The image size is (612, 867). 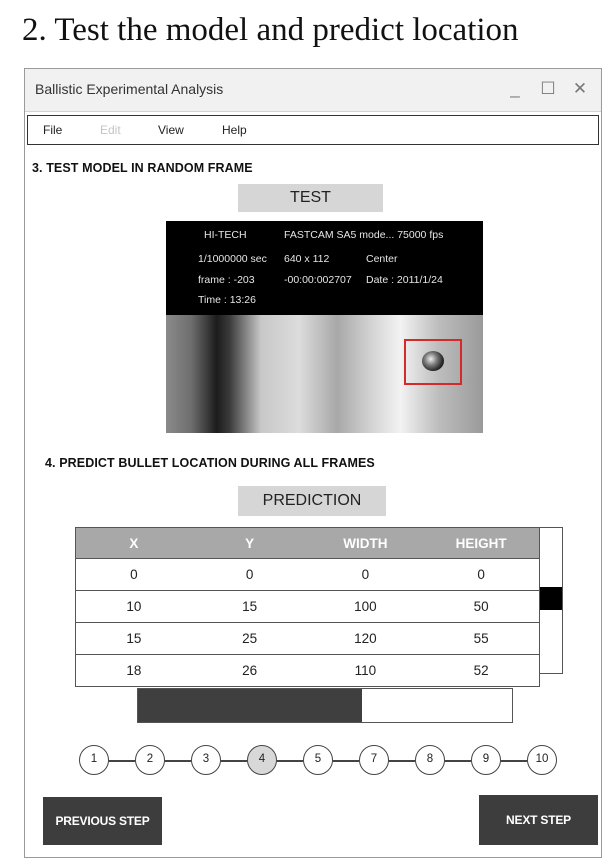 I want to click on test-button: TEST, so click(x=310, y=198).